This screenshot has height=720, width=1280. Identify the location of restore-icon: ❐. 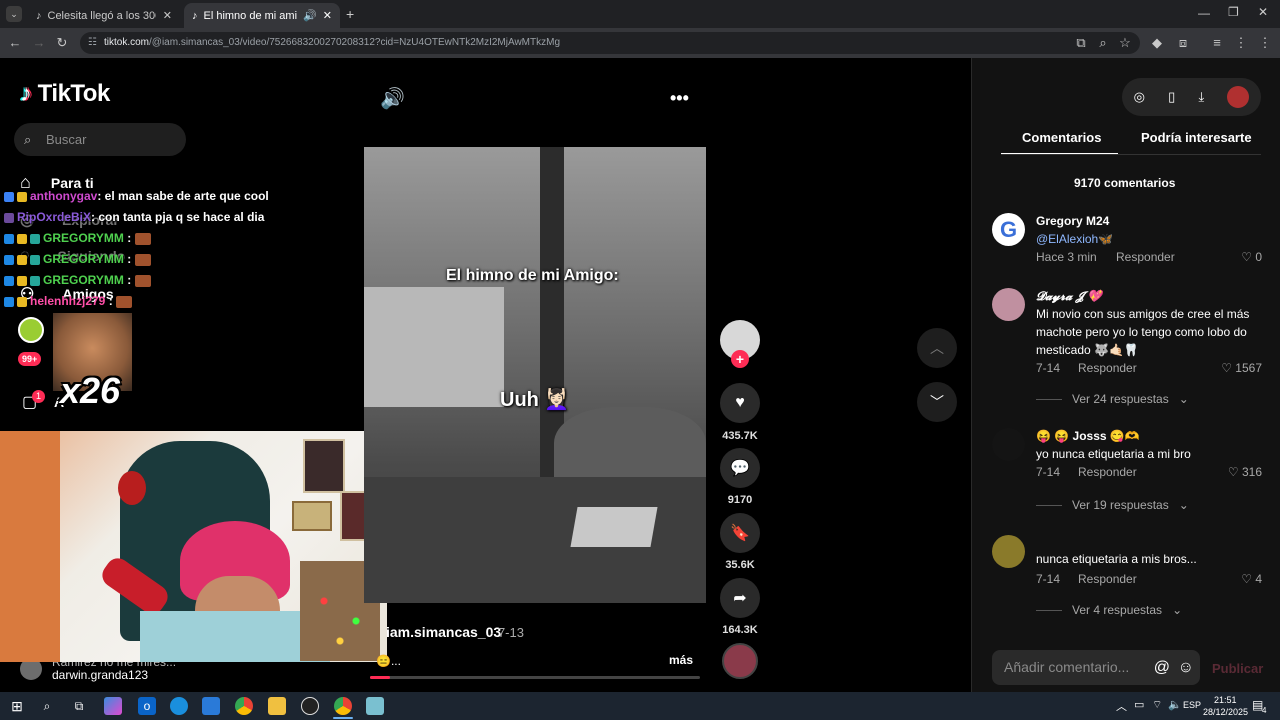
(1233, 12).